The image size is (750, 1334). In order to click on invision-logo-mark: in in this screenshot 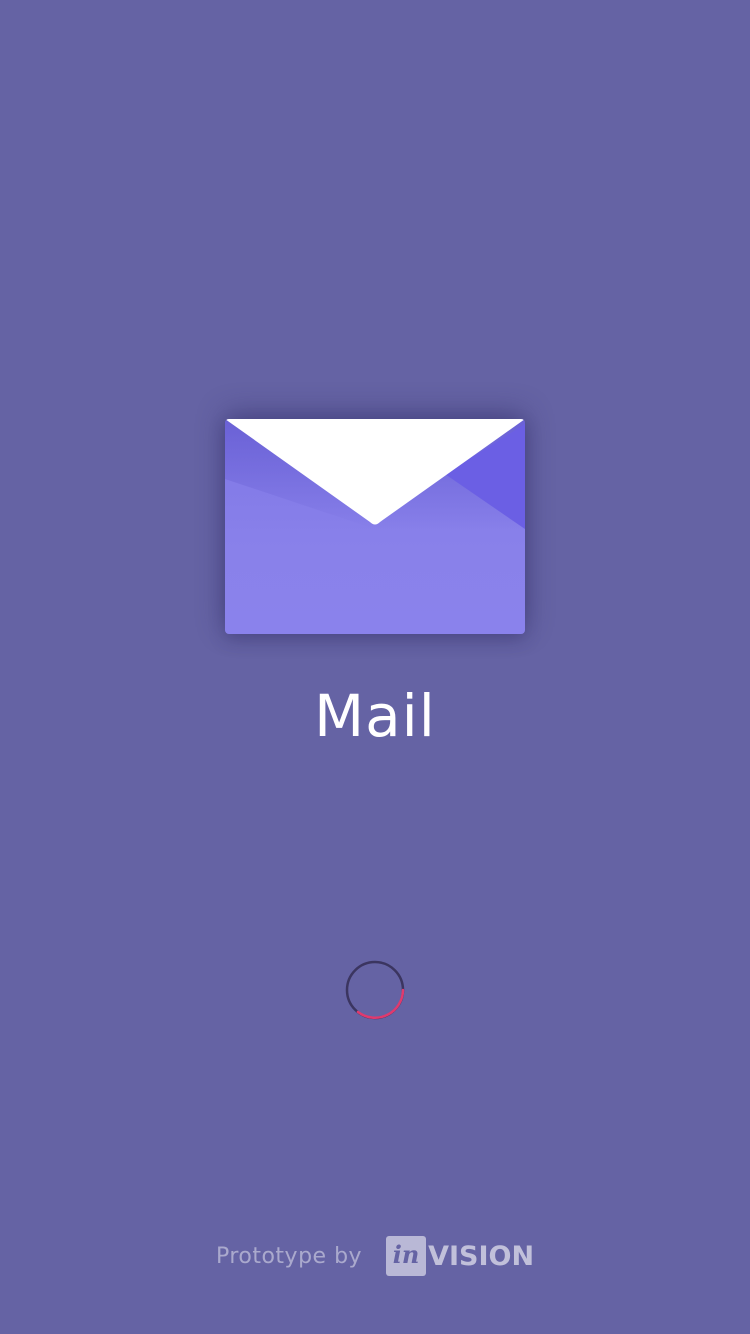, I will do `click(406, 1256)`.